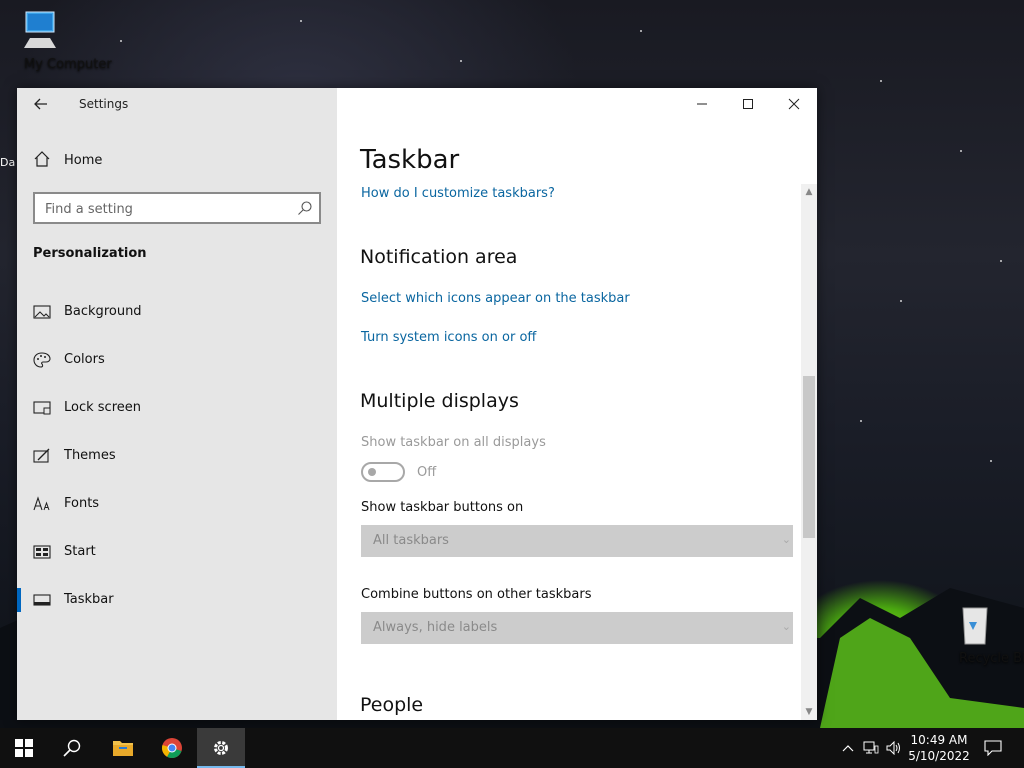 Image resolution: width=1024 pixels, height=768 pixels. What do you see at coordinates (177, 160) in the screenshot?
I see `sidebar-item-home: Home` at bounding box center [177, 160].